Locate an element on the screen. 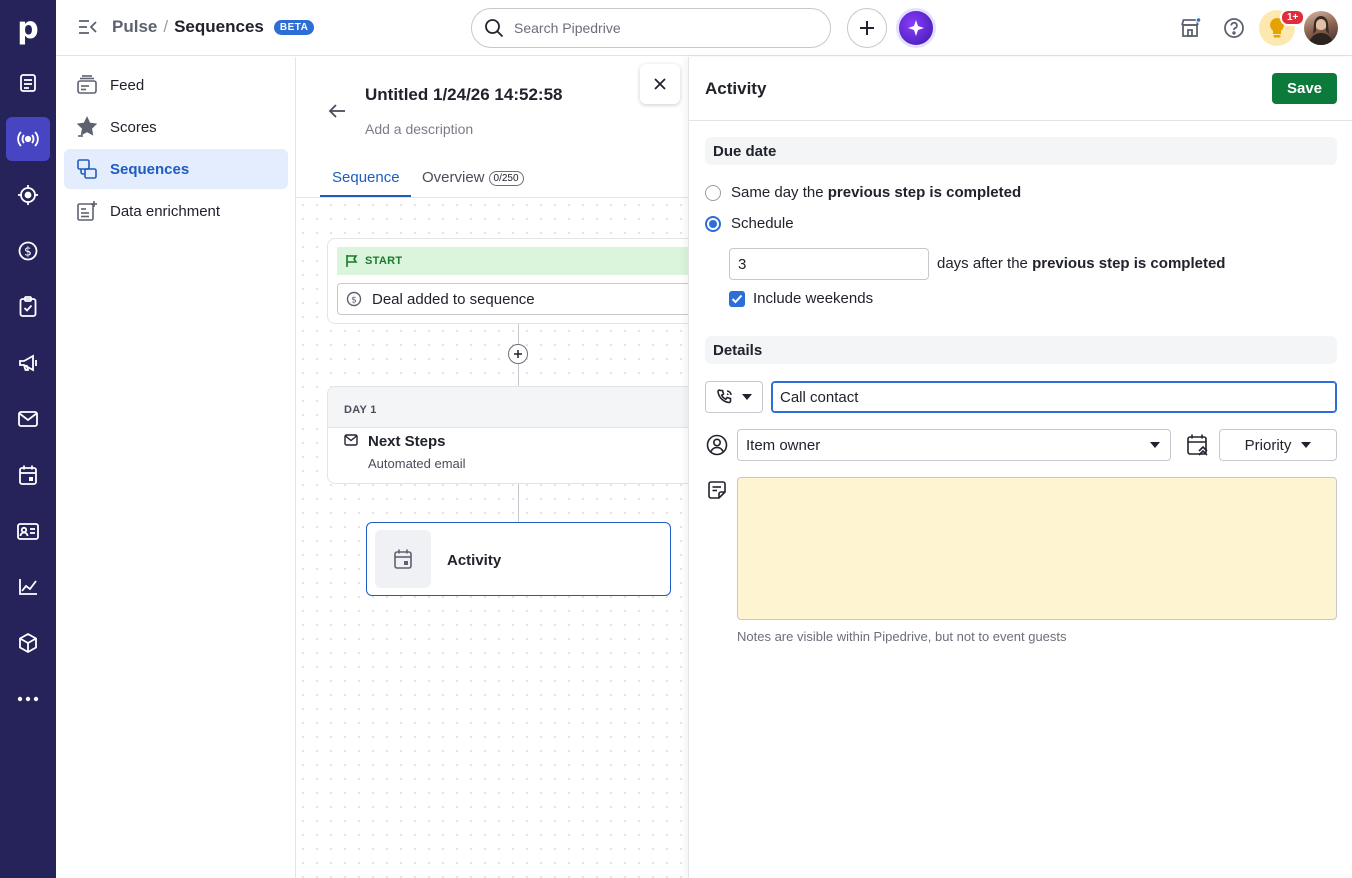 This screenshot has width=1352, height=878. search-bar is located at coordinates (651, 28).